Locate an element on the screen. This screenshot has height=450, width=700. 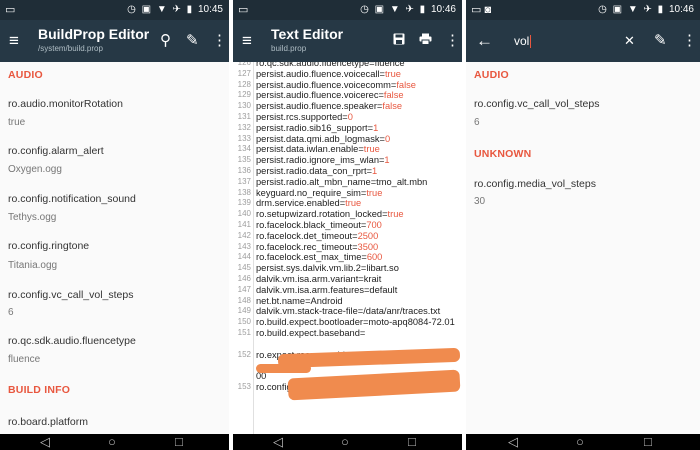
line-text: persist.data.qmi.adb_logmask=0 is located at coordinates (323, 139).